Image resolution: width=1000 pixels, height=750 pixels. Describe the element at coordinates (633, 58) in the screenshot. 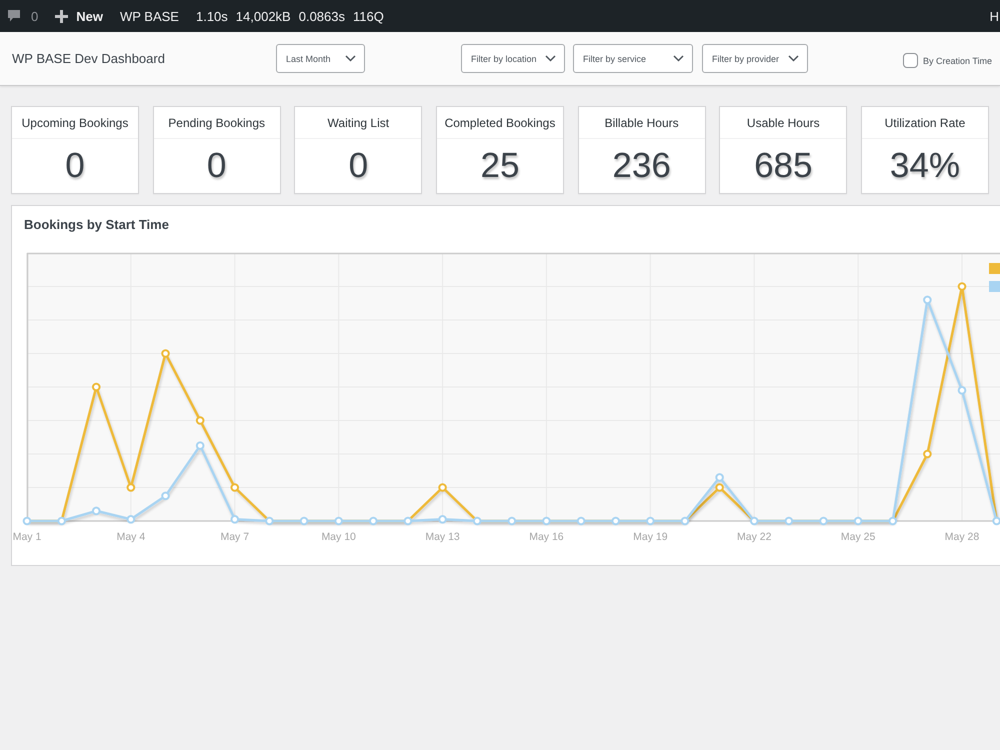

I see `filter-select: Filter by service` at that location.